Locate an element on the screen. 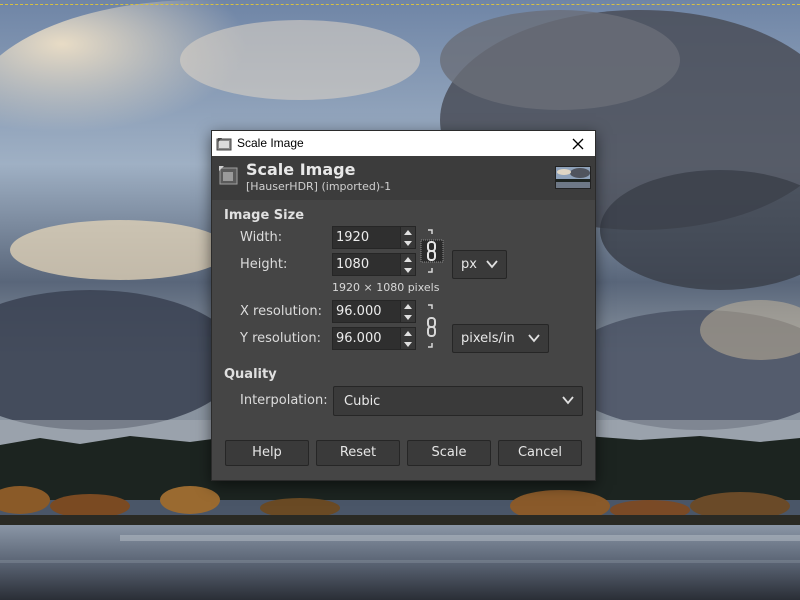 The height and width of the screenshot is (600, 800). height-increment-button is located at coordinates (408, 259).